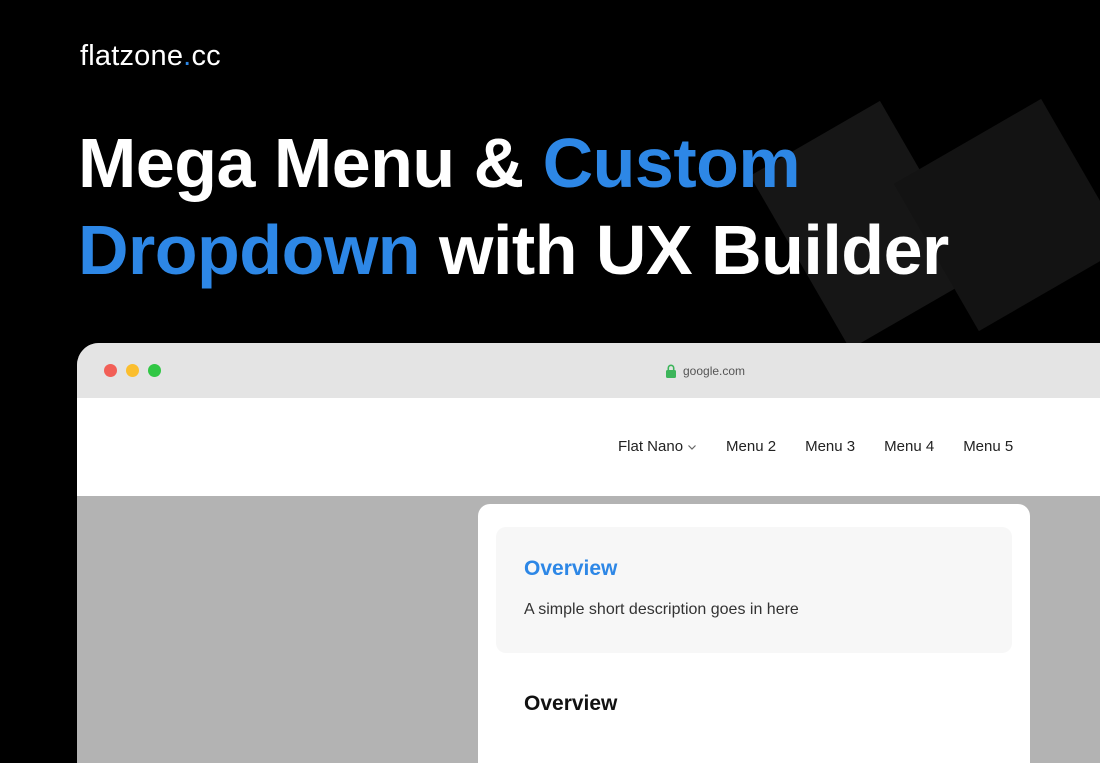 This screenshot has height=763, width=1100. I want to click on address-url: google.com, so click(714, 371).